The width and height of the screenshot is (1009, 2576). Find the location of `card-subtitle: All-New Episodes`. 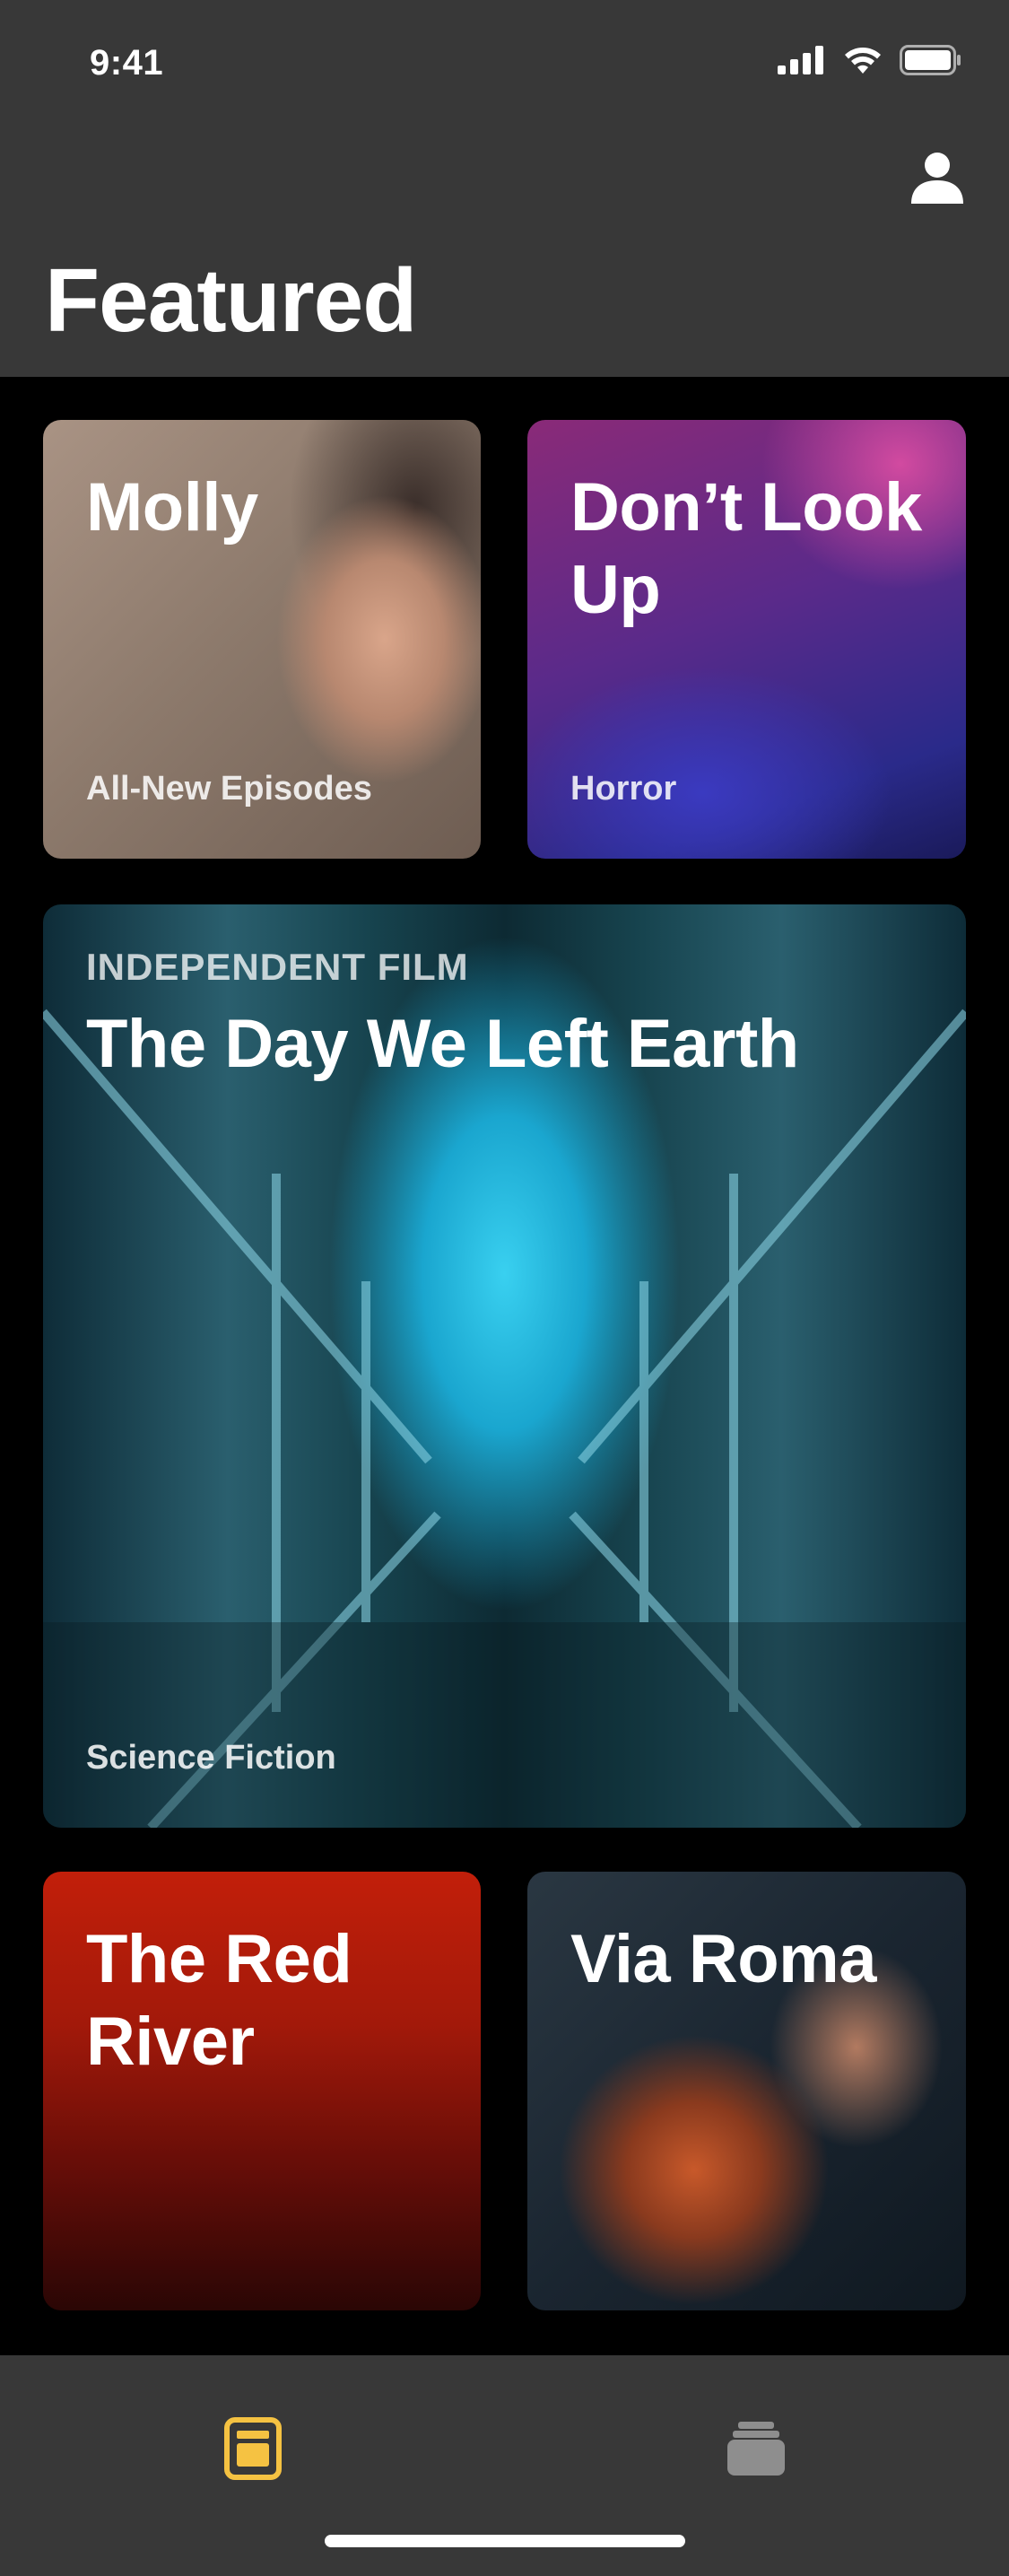

card-subtitle: All-New Episodes is located at coordinates (229, 789).